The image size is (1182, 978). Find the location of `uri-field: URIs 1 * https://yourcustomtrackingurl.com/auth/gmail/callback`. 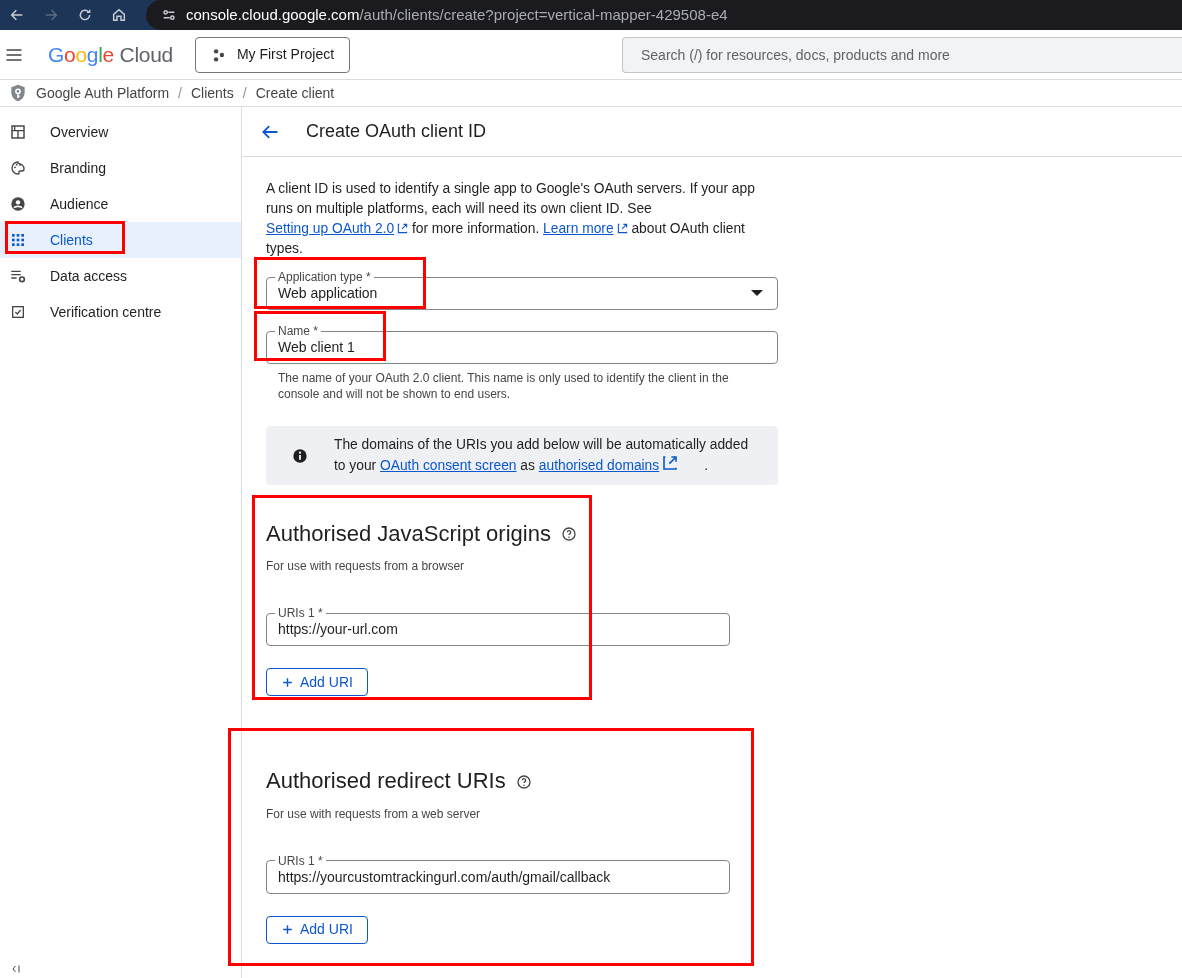

uri-field: URIs 1 * https://yourcustomtrackingurl.com/auth/gmail/callback is located at coordinates (498, 874).